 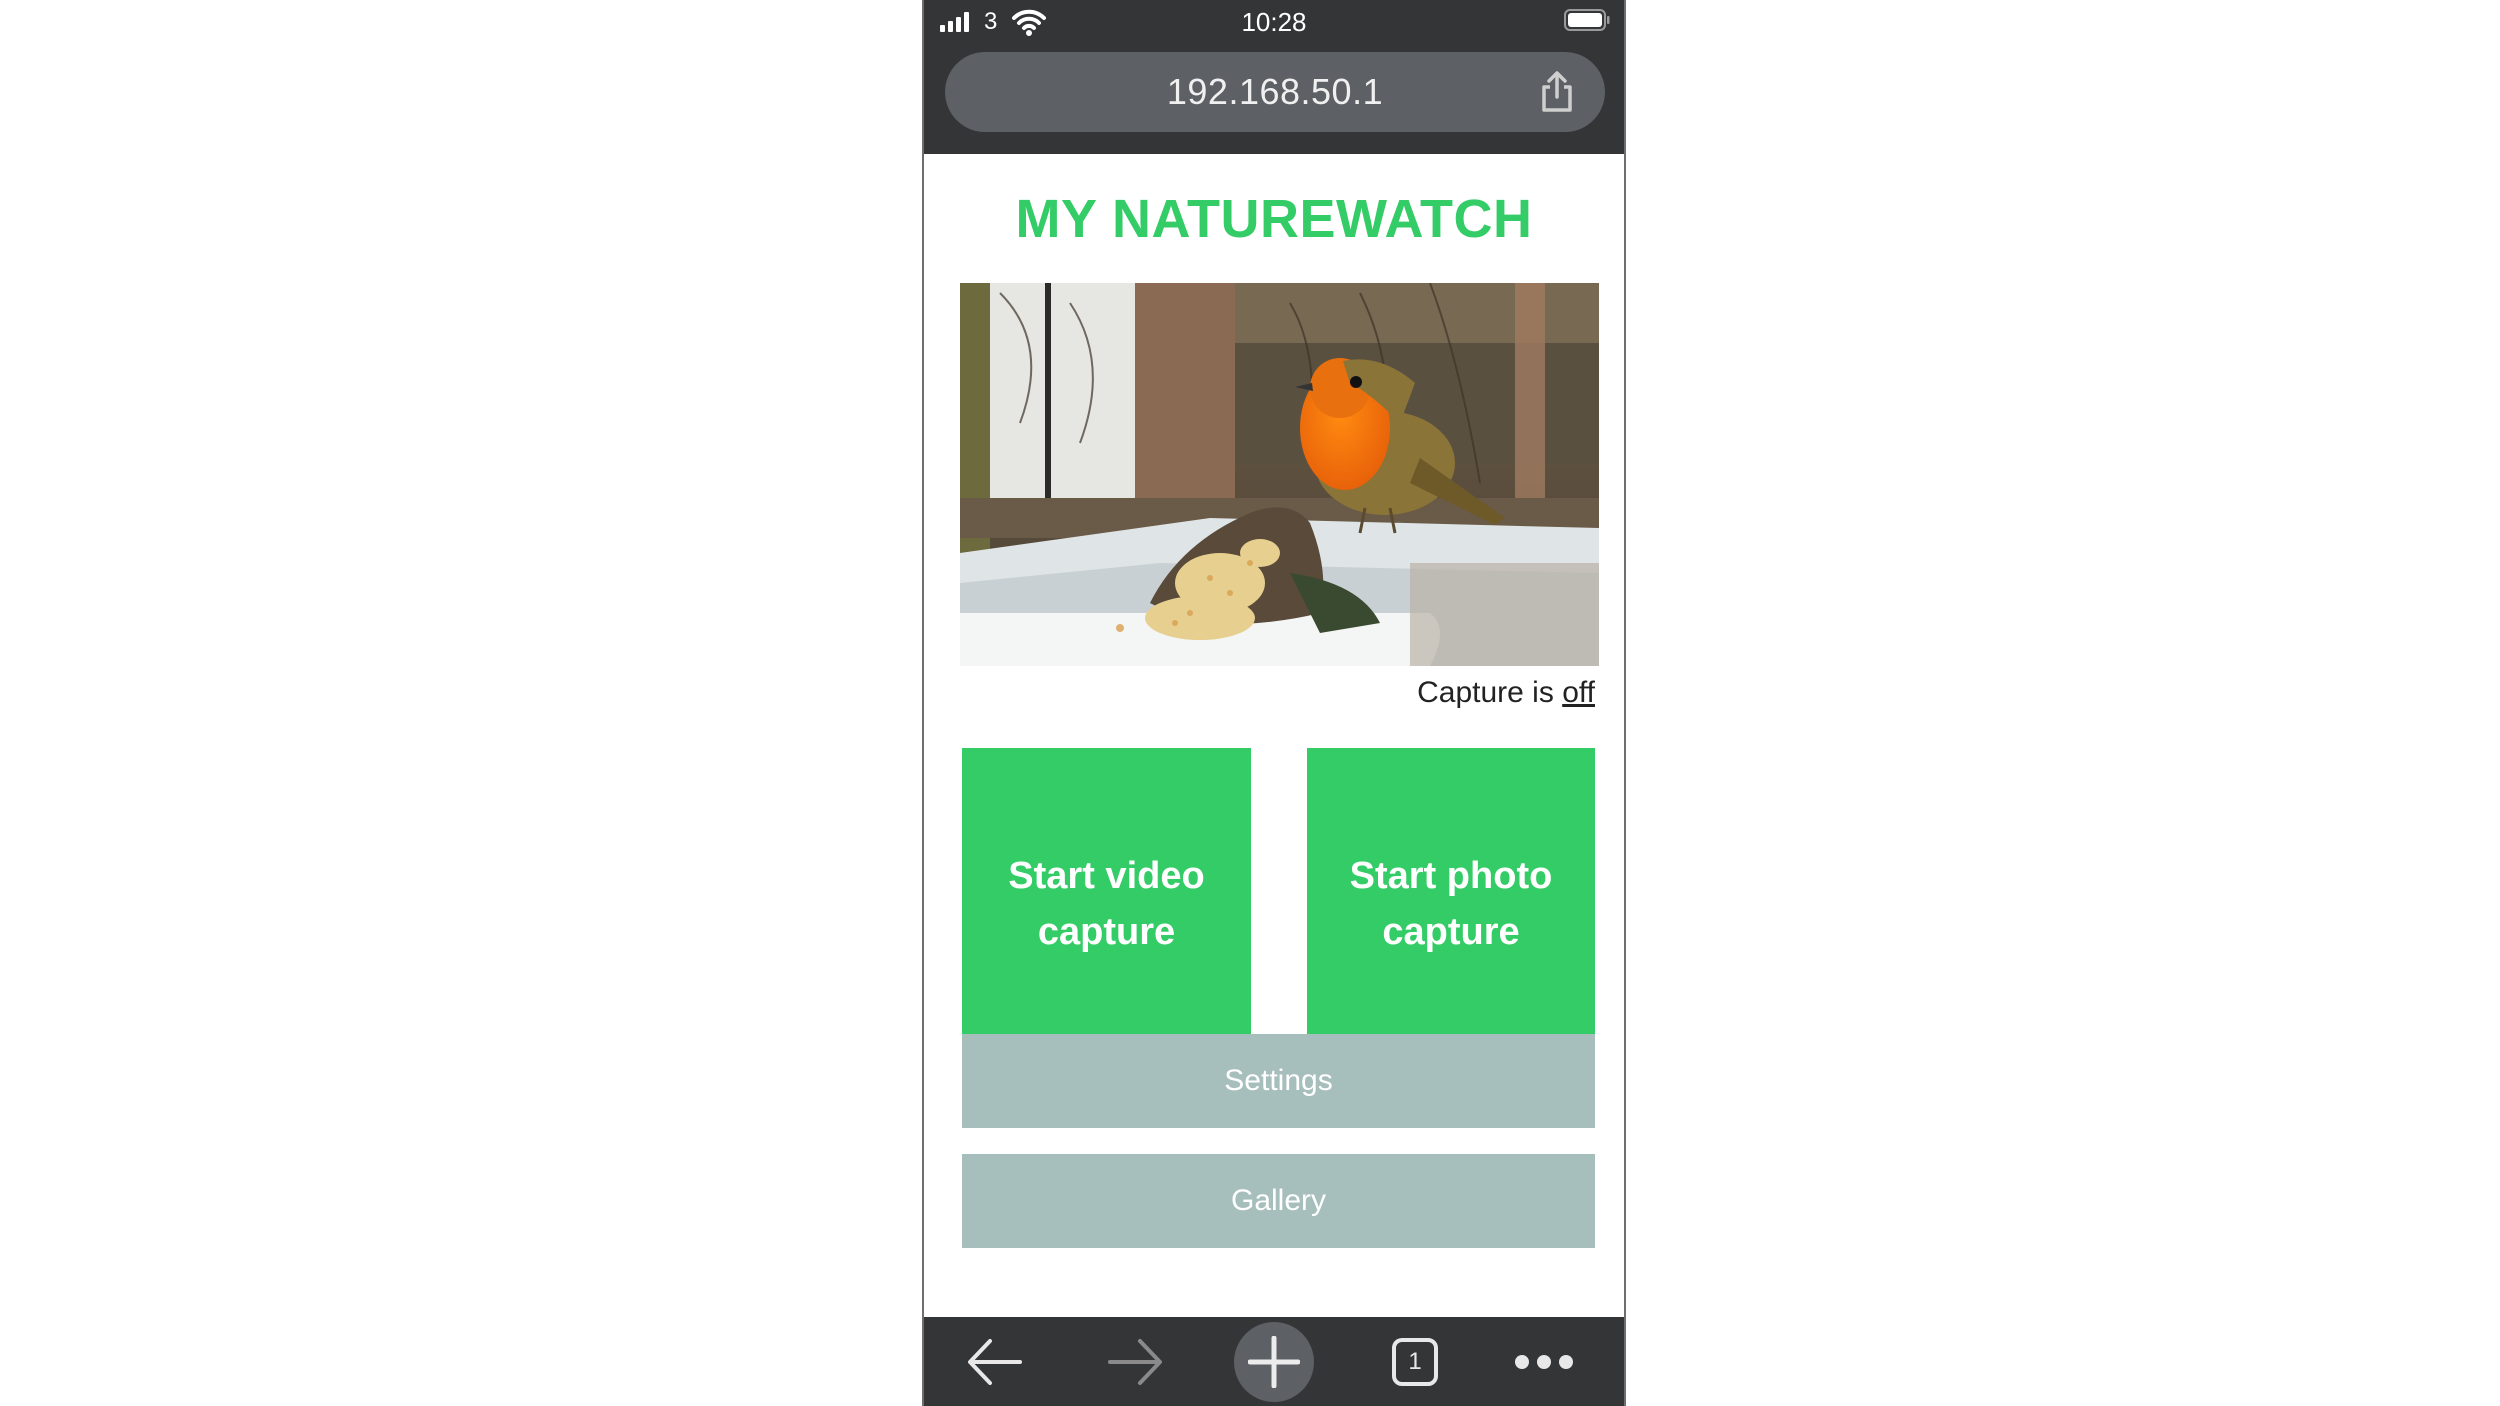 I want to click on forward-arrow-icon, so click(x=1135, y=1361).